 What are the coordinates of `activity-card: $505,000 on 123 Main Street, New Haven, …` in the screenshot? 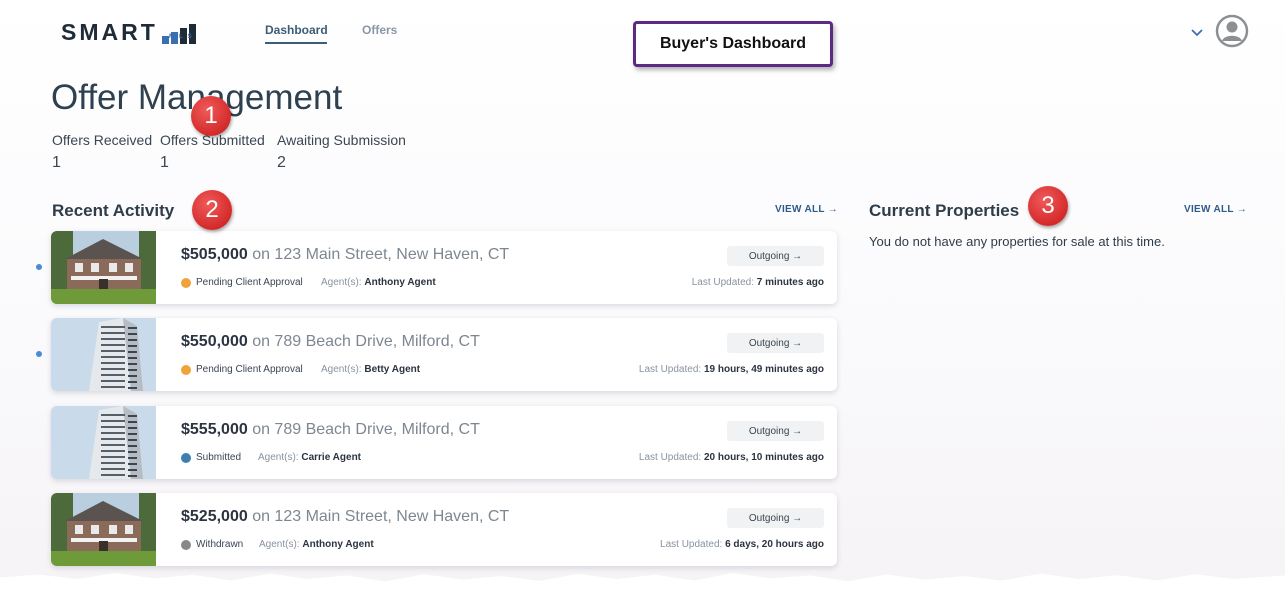 It's located at (444, 267).